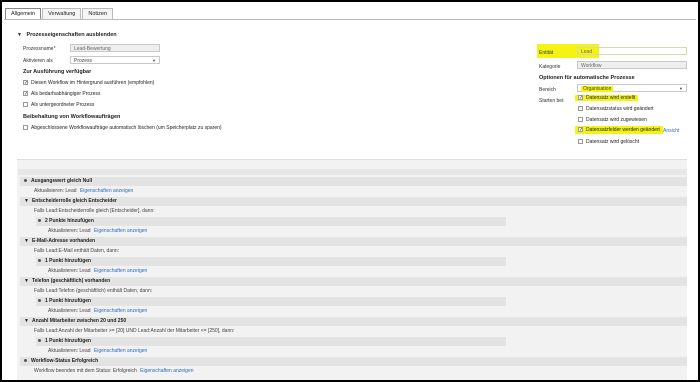  What do you see at coordinates (65, 361) in the screenshot?
I see `step-title: Workflow-Status Erfolgreich` at bounding box center [65, 361].